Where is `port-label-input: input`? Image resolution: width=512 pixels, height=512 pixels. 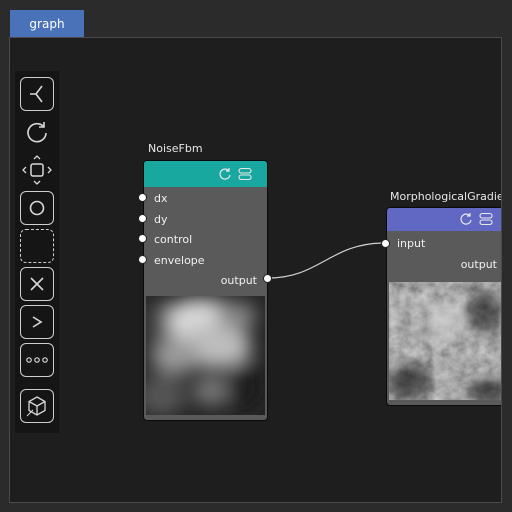 port-label-input: input is located at coordinates (411, 243).